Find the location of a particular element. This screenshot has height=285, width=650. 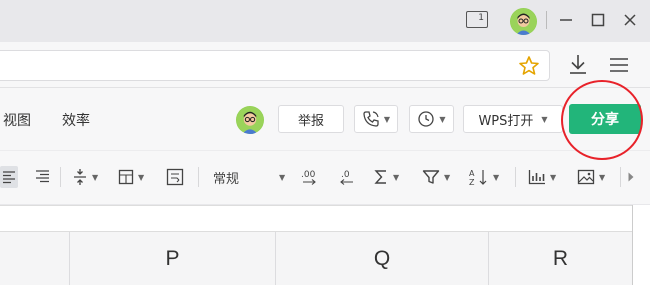

close-icon is located at coordinates (630, 20).